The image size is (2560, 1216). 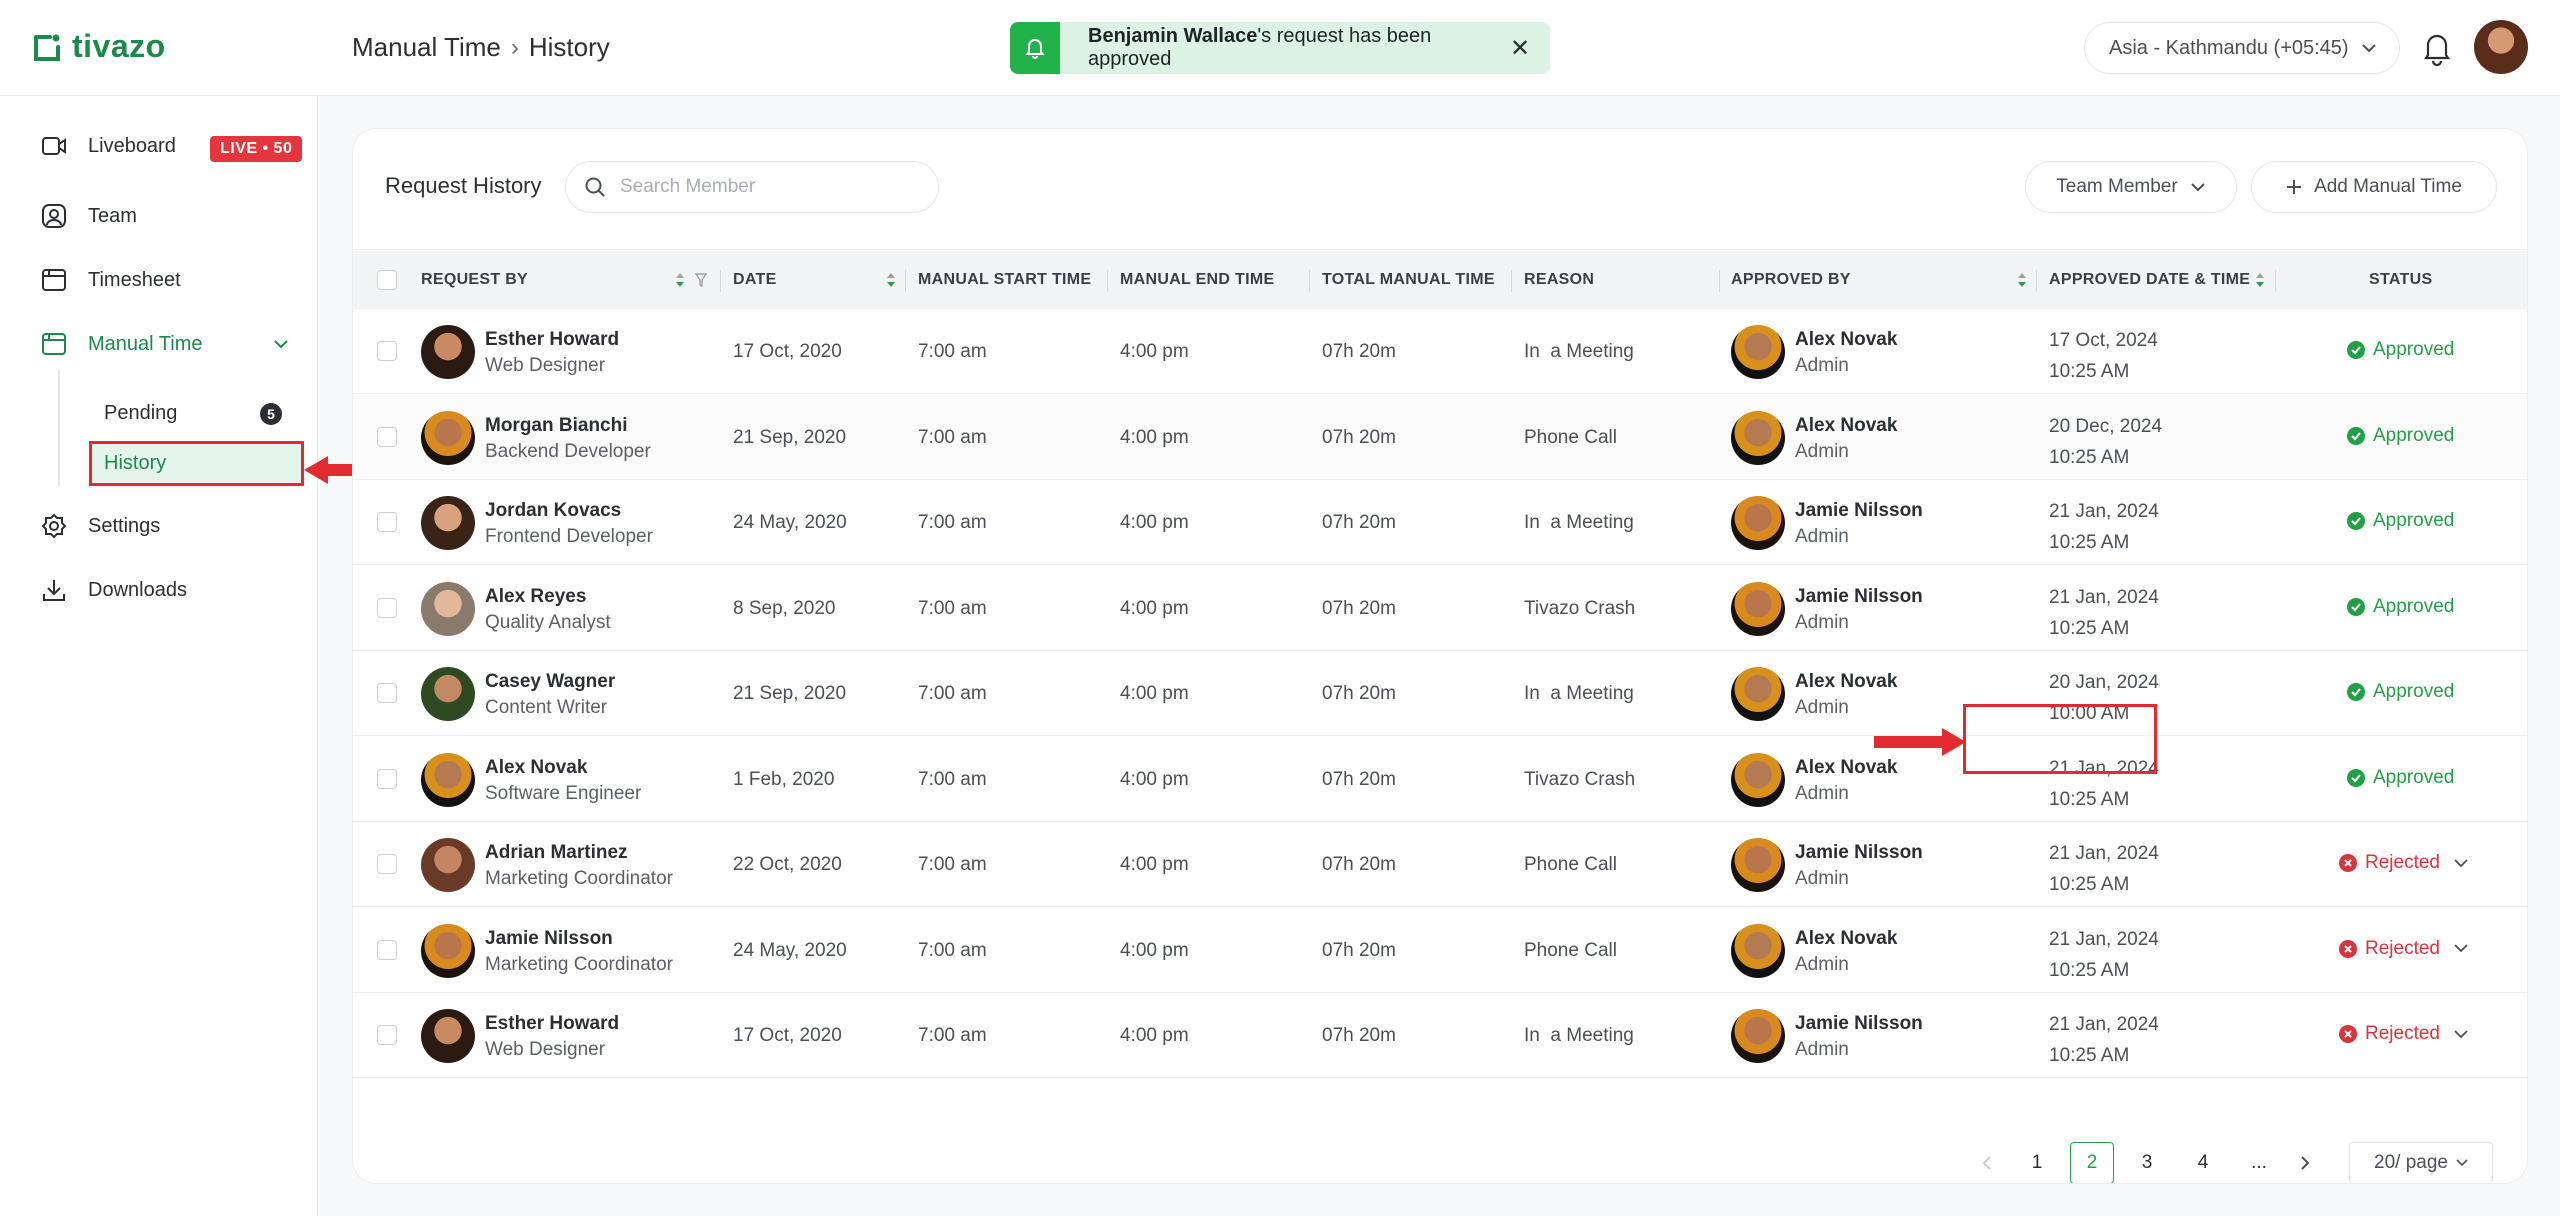 I want to click on sidebar-subitem-pending: Pending, so click(x=140, y=413).